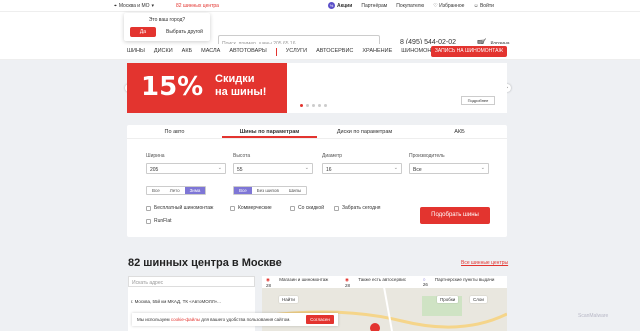  What do you see at coordinates (357, 208) in the screenshot?
I see `pickup-today-checkbox: Забрать сегодня` at bounding box center [357, 208].